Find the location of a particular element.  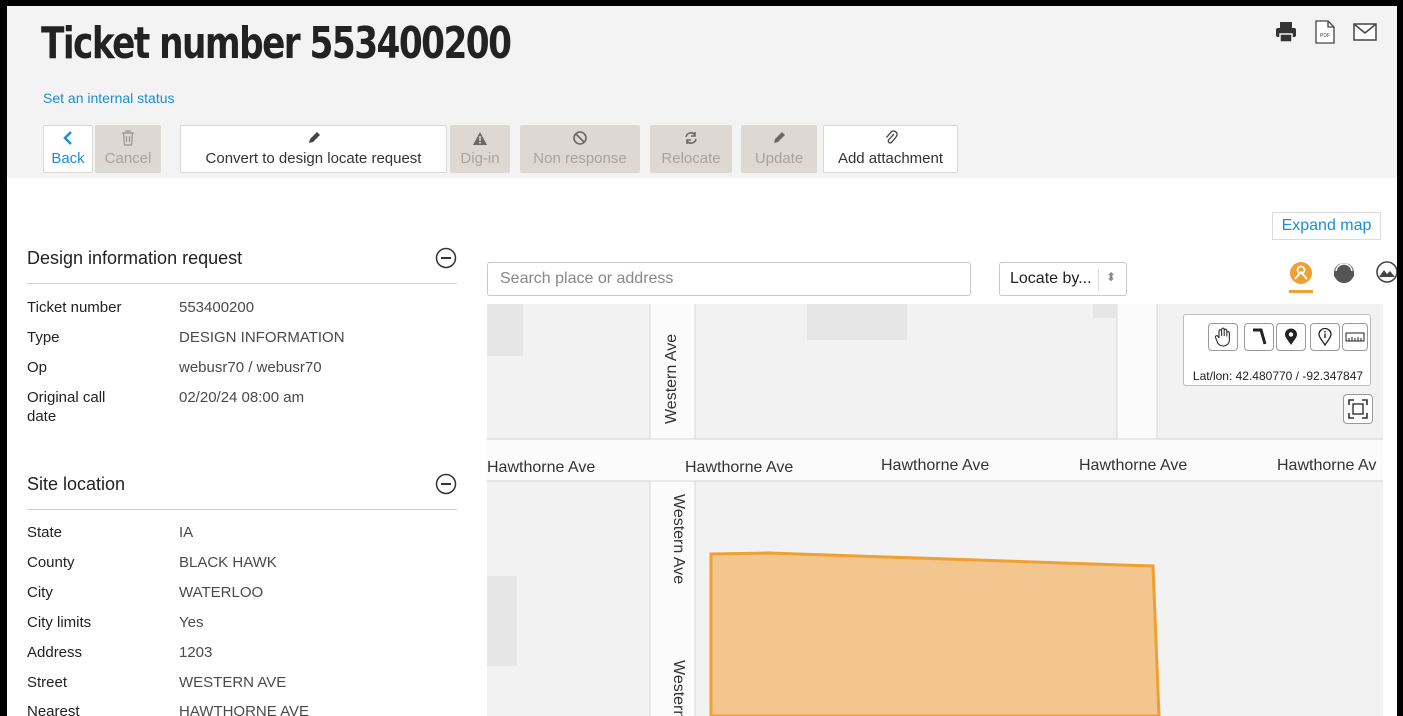

measure-ruler-icon is located at coordinates (1355, 337).